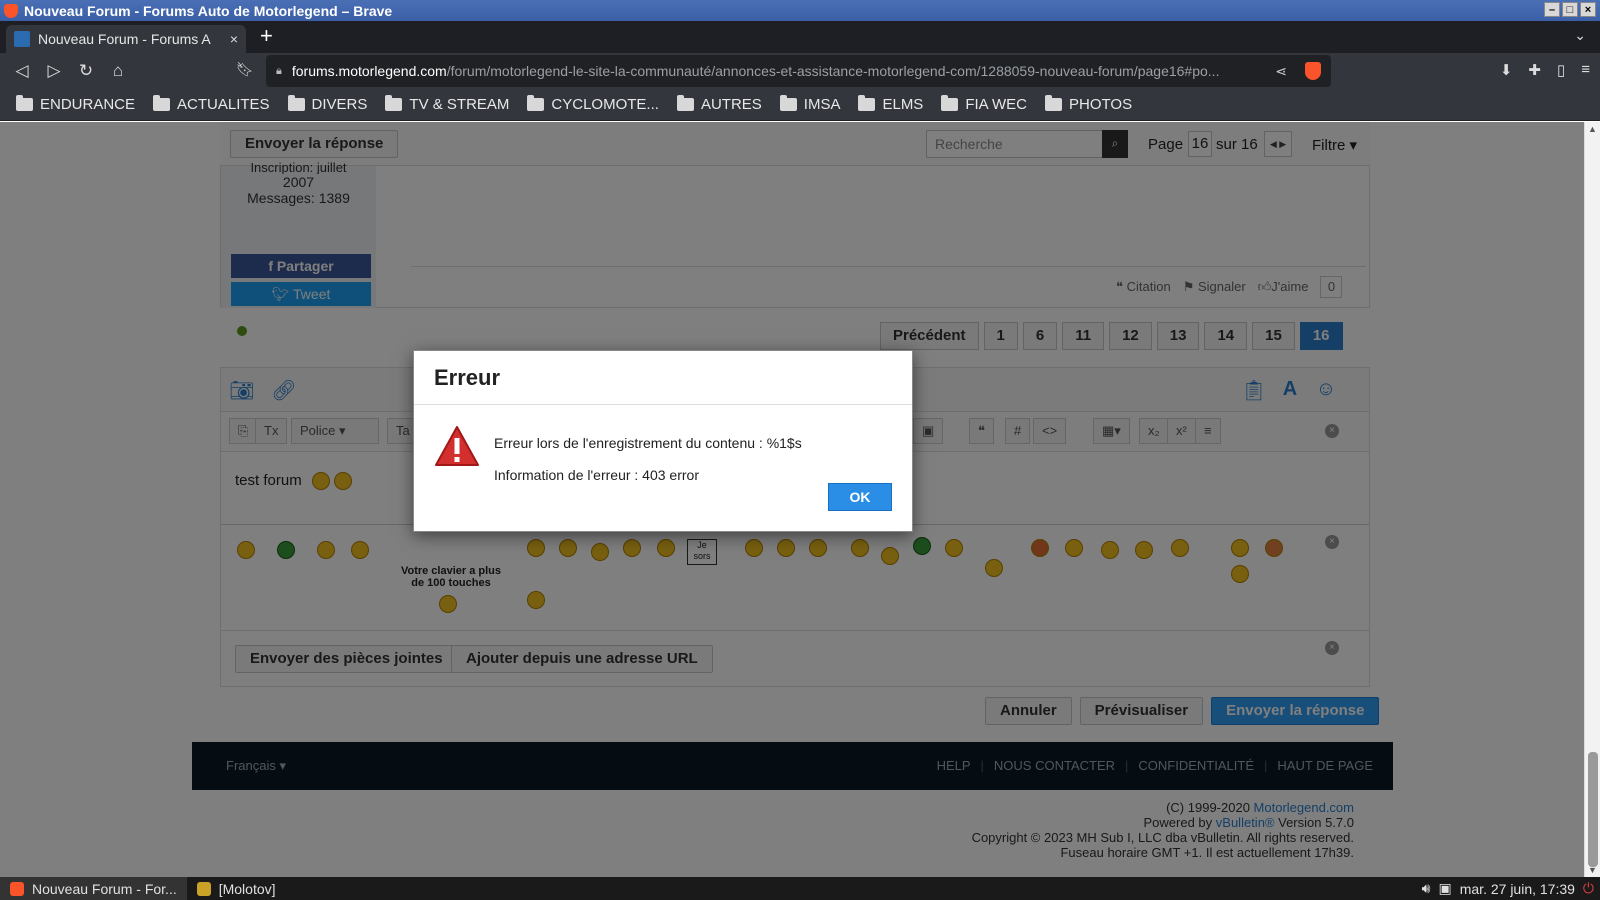  I want to click on bookmark-icon: 🔖︎, so click(245, 69).